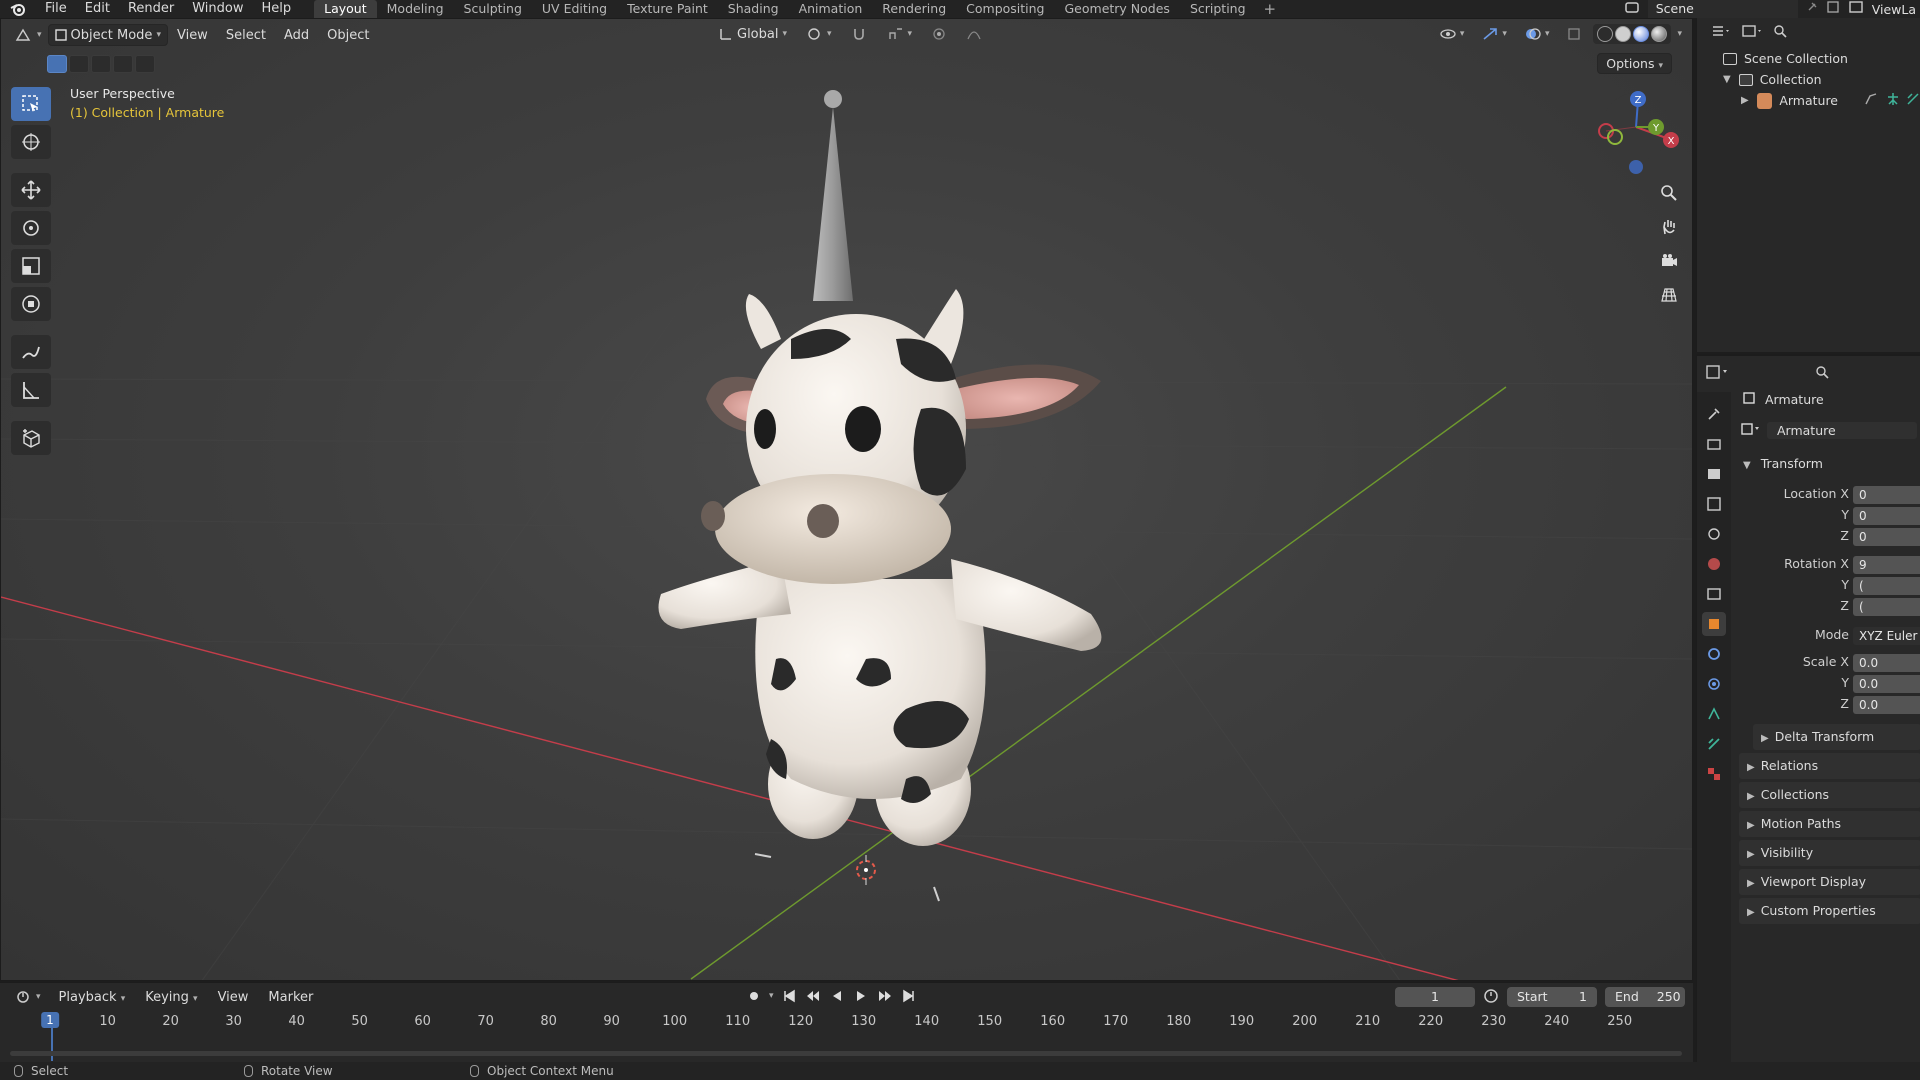  I want to click on scene-icon, so click(1632, 9).